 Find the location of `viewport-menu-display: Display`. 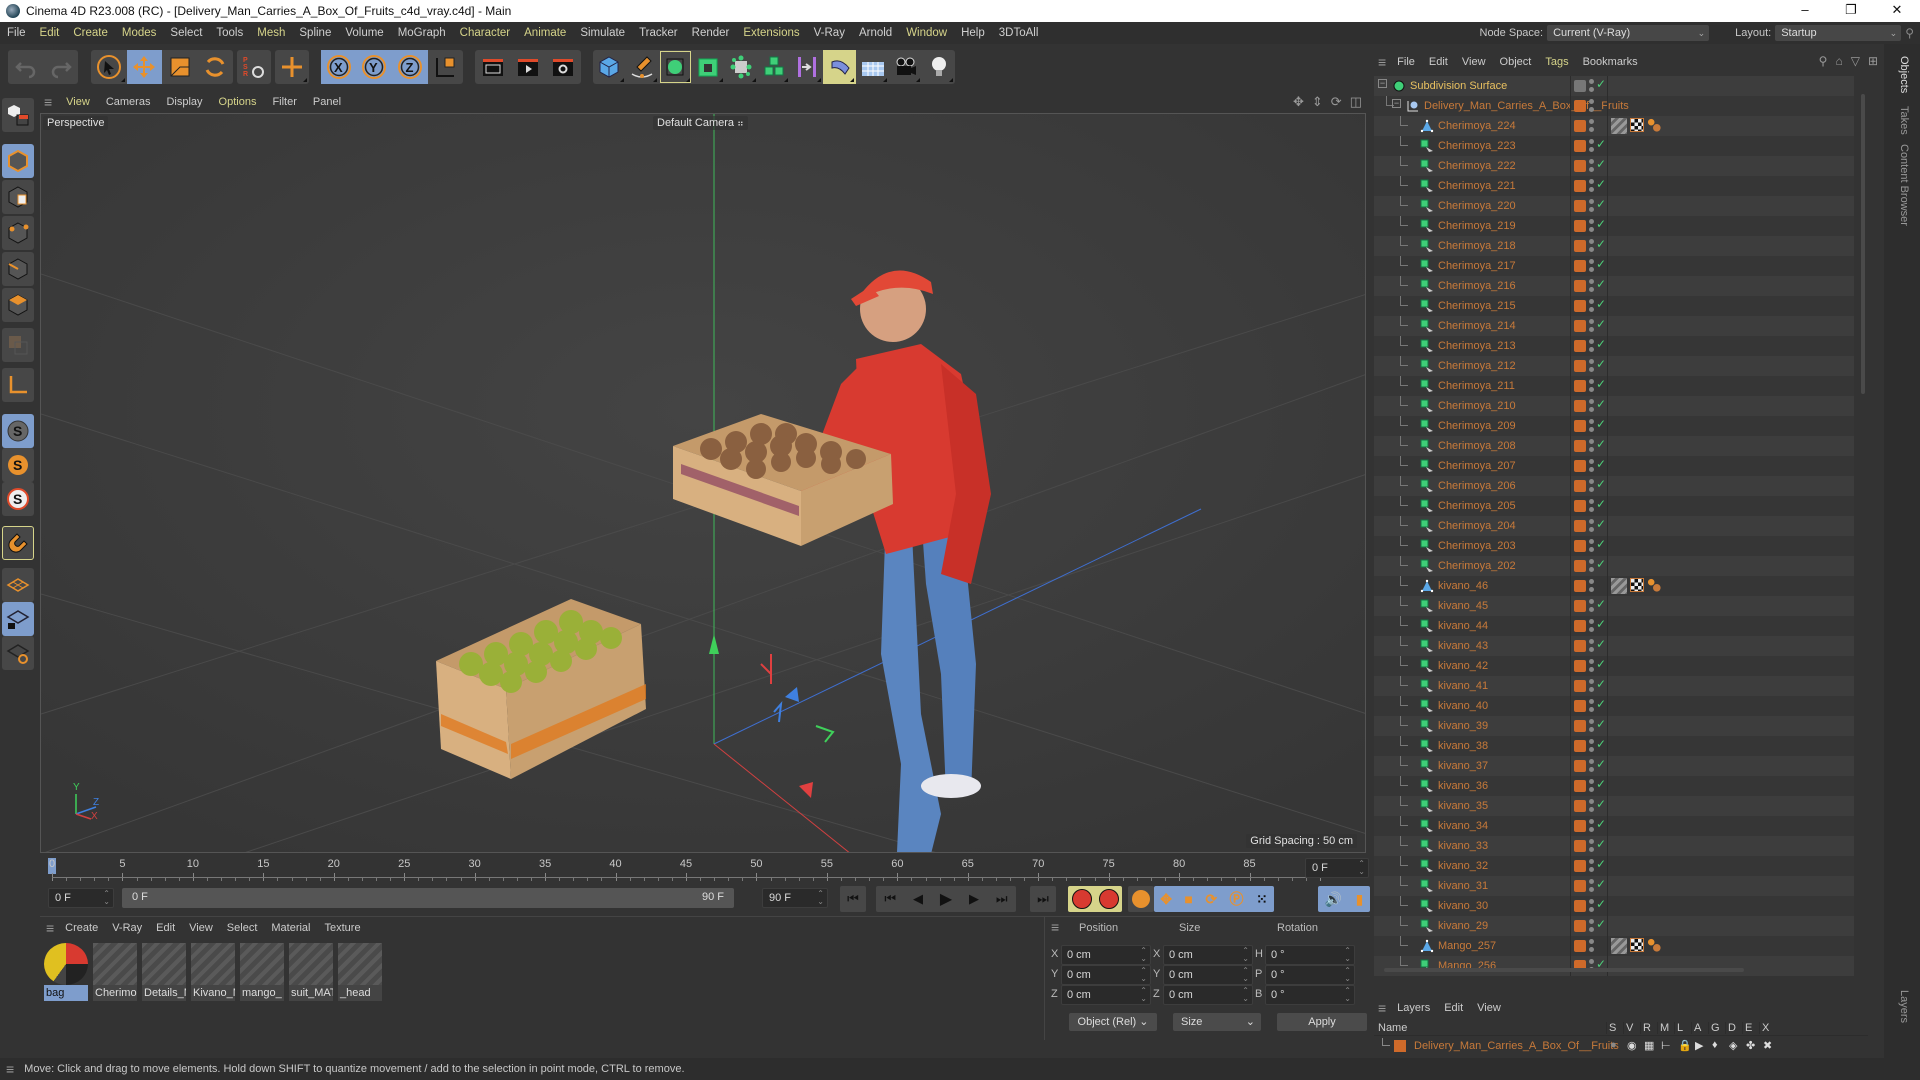

viewport-menu-display: Display is located at coordinates (184, 102).